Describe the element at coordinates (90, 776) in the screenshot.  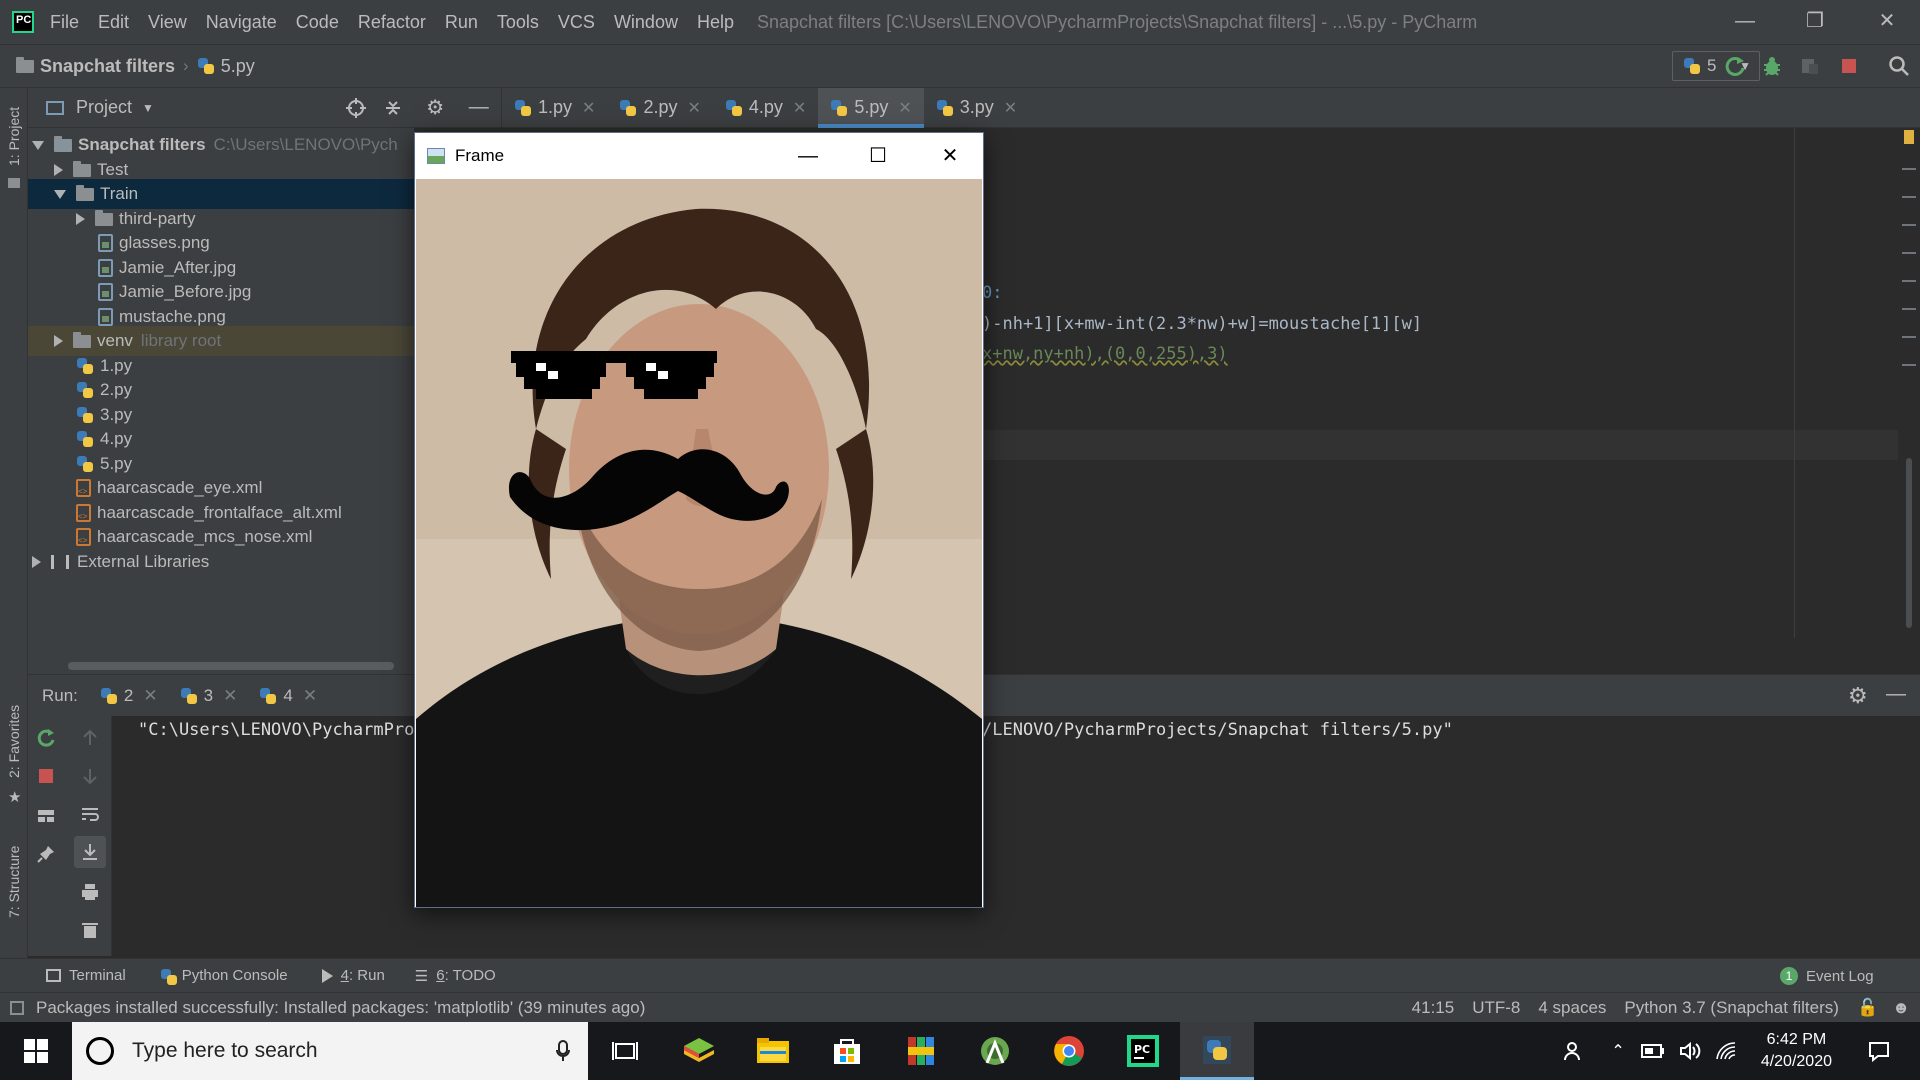
I see `arrow-down-icon` at that location.